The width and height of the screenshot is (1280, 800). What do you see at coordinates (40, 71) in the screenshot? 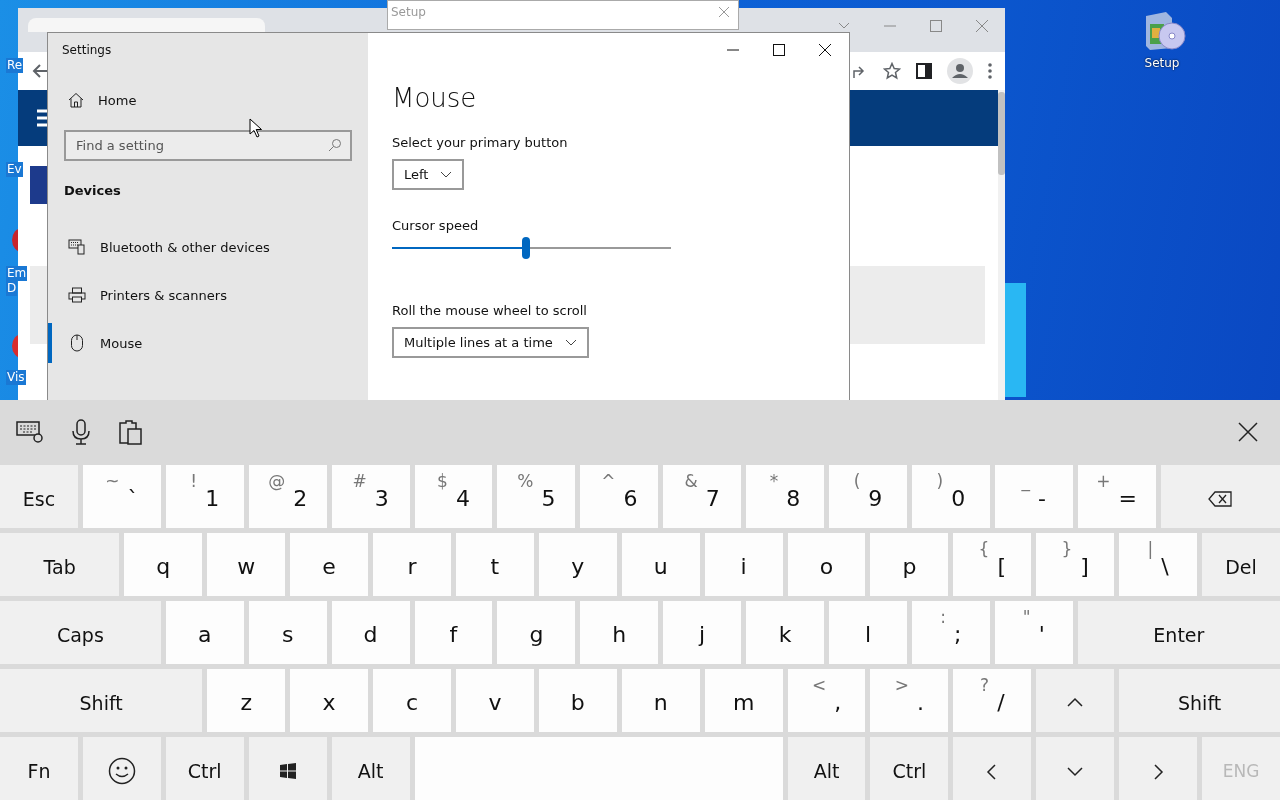
I see `back-arrow-icon` at bounding box center [40, 71].